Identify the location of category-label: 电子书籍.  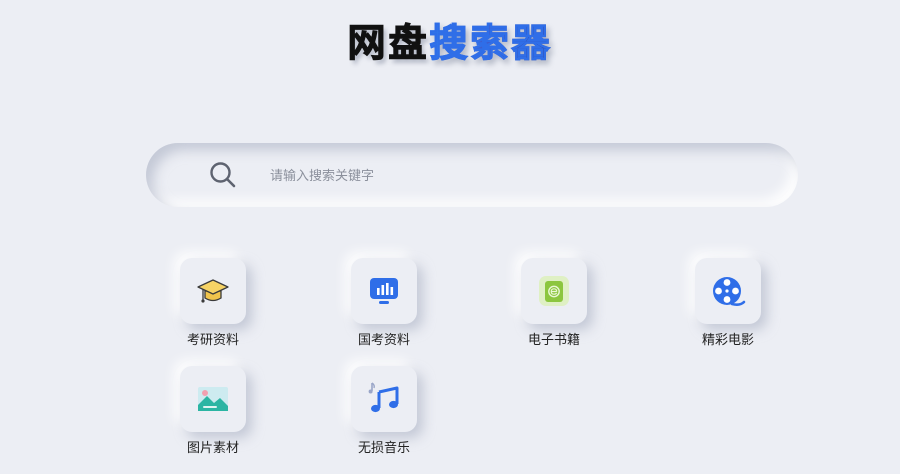
(553, 340).